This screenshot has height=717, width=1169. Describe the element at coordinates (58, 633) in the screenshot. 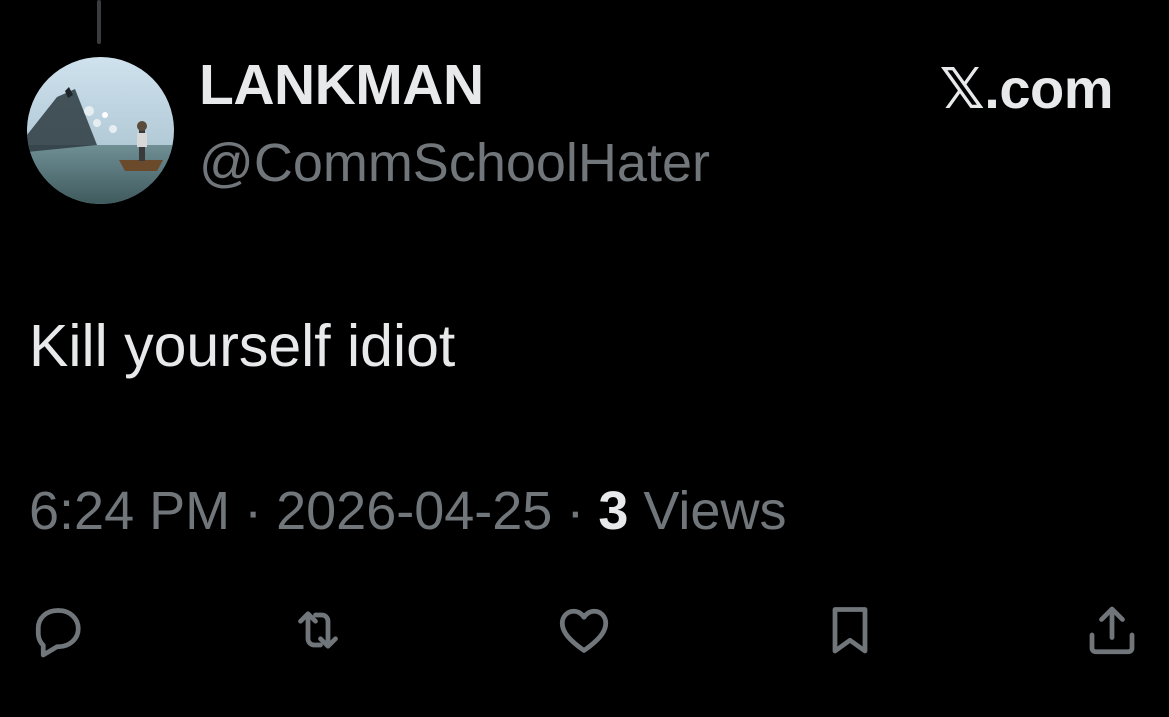

I see `reply-icon` at that location.